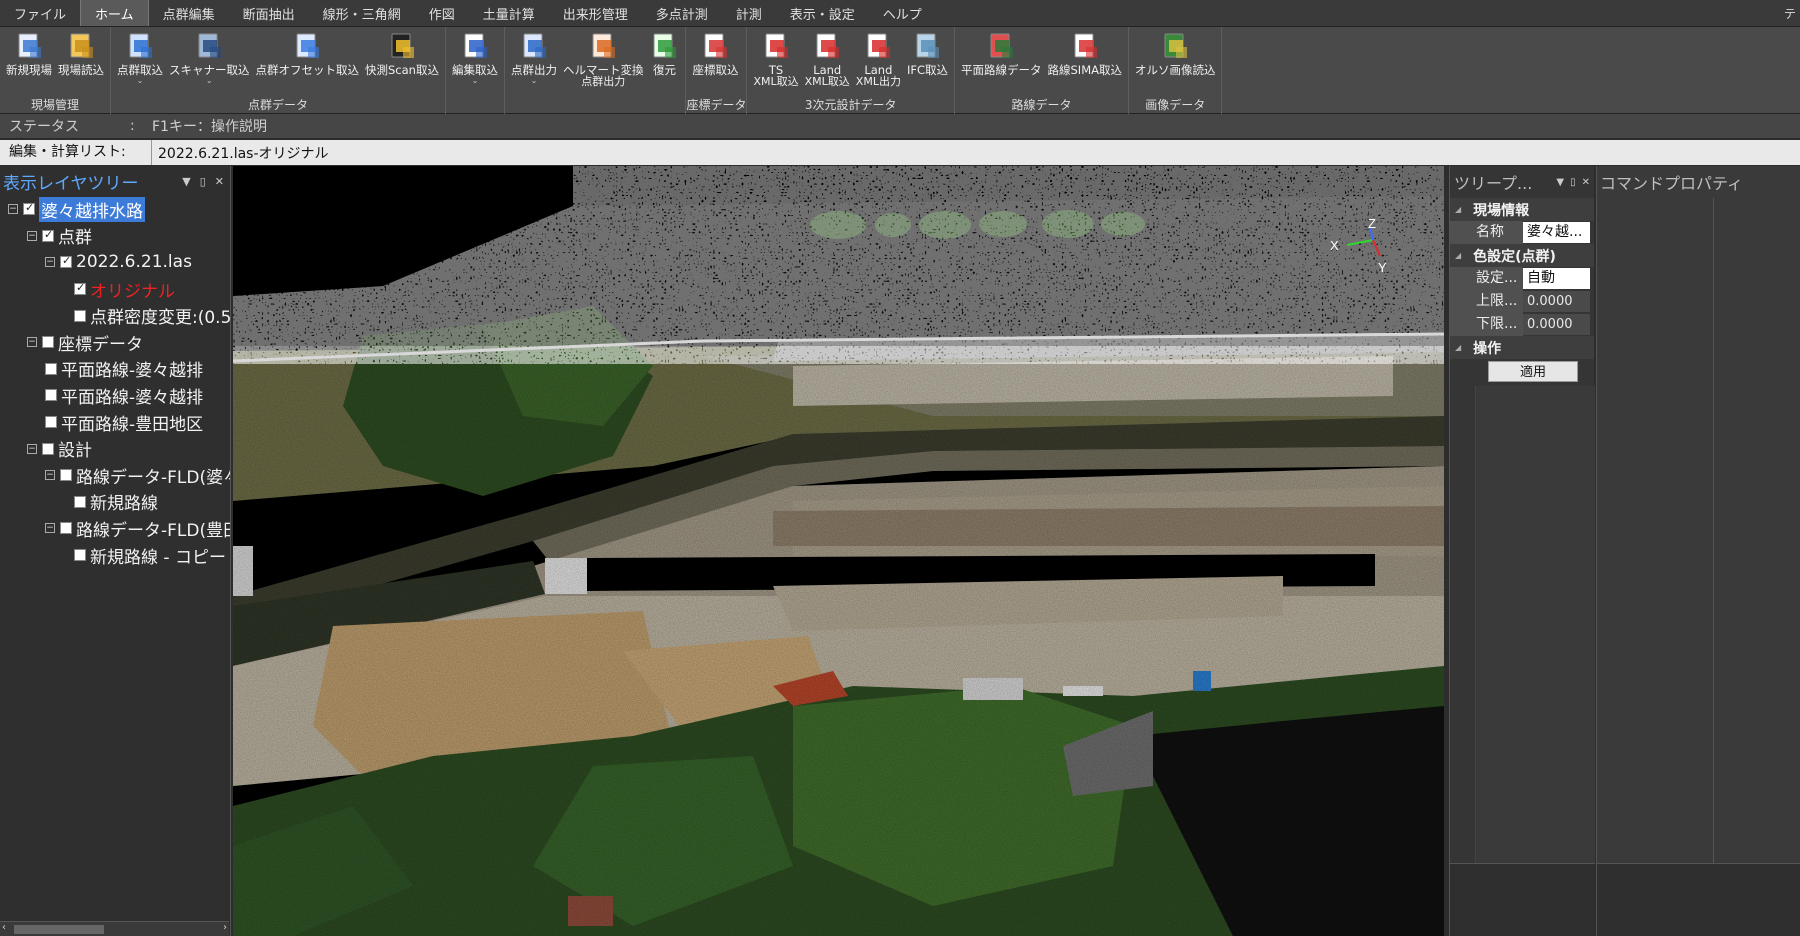  I want to click on scroll-left-icon: ‹, so click(4, 927).